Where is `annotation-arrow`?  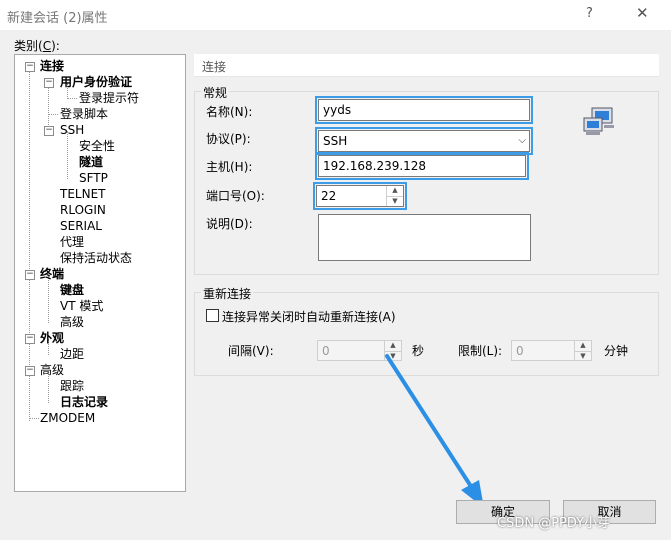
annotation-arrow is located at coordinates (434, 431).